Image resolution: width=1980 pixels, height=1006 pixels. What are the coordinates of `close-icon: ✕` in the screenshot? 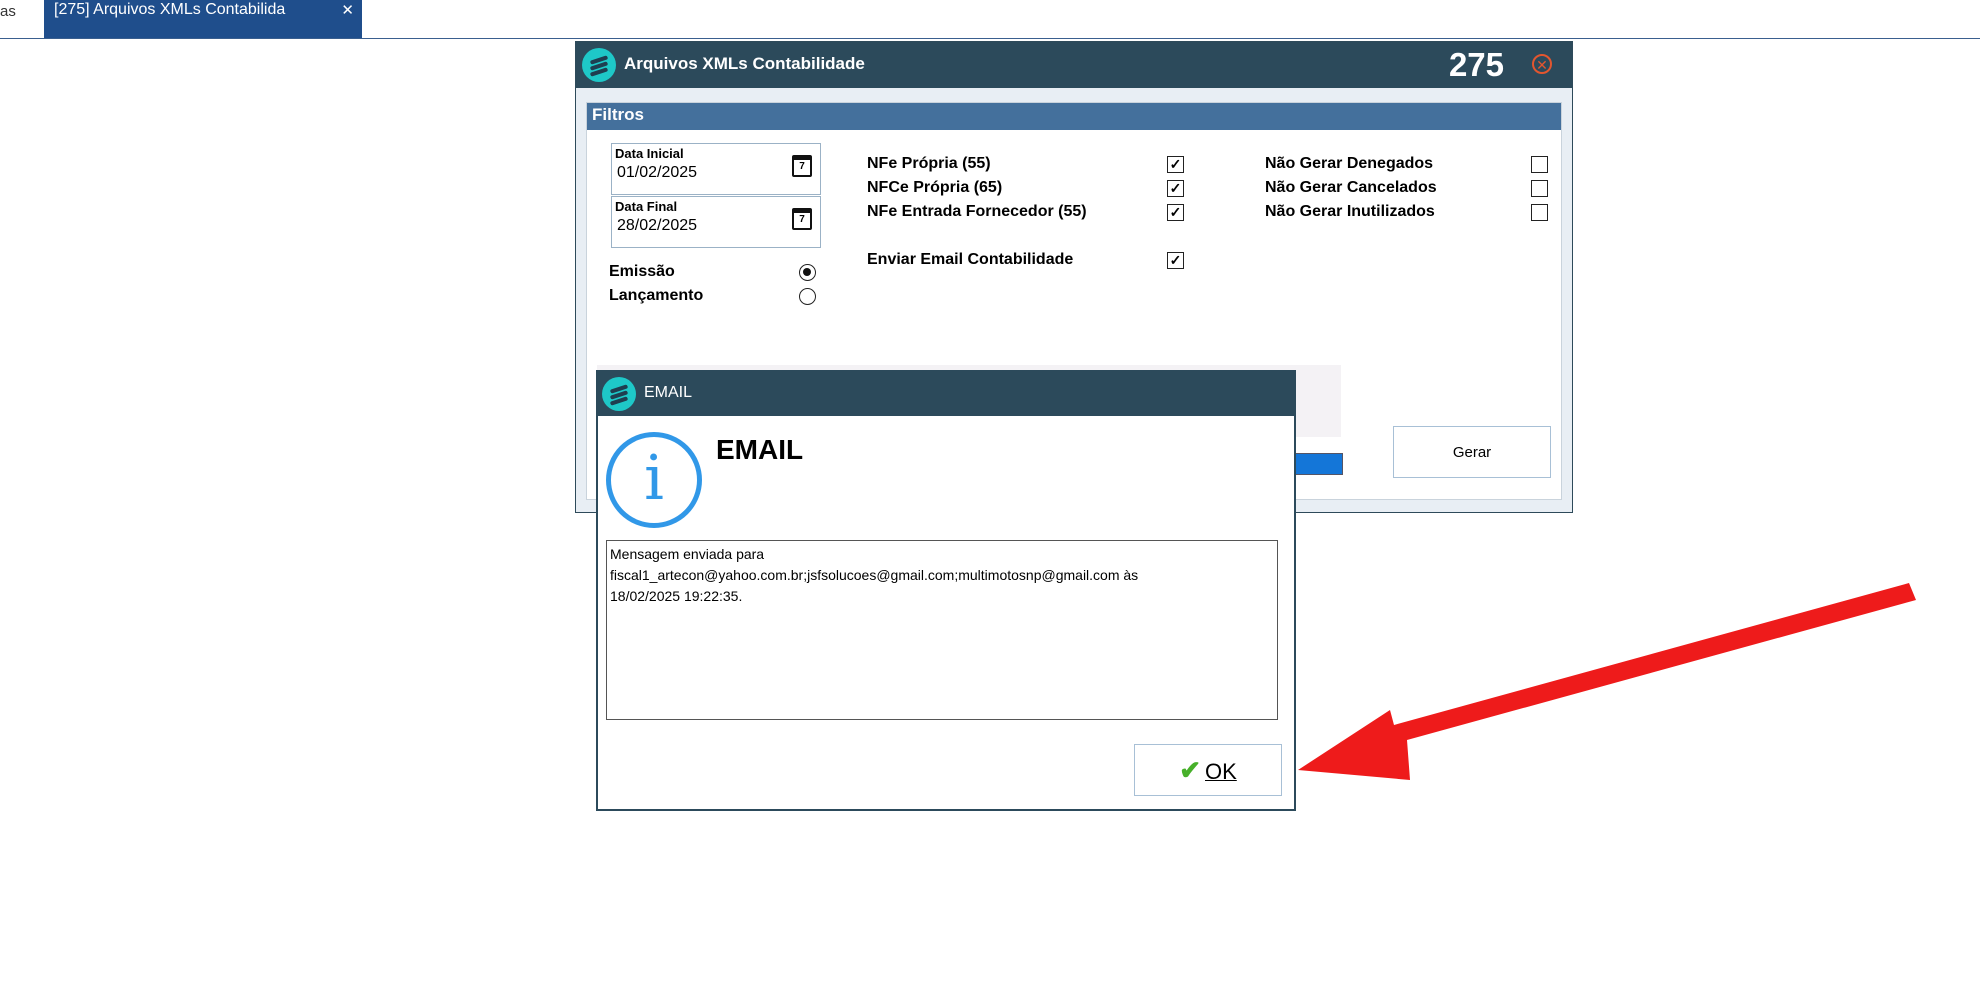 It's located at (347, 10).